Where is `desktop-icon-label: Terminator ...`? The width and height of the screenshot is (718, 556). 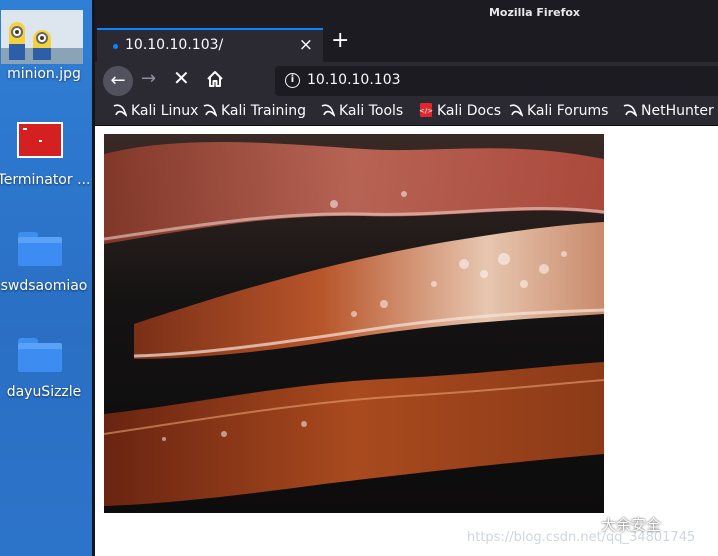 desktop-icon-label: Terminator ... is located at coordinates (45, 180).